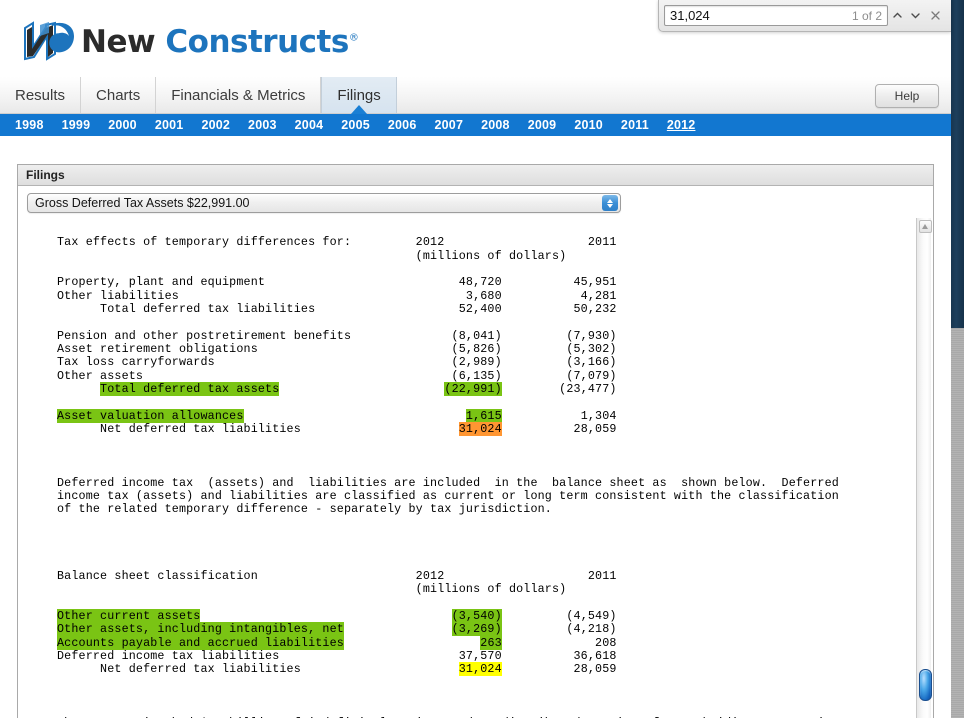  I want to click on find-next-button, so click(916, 15).